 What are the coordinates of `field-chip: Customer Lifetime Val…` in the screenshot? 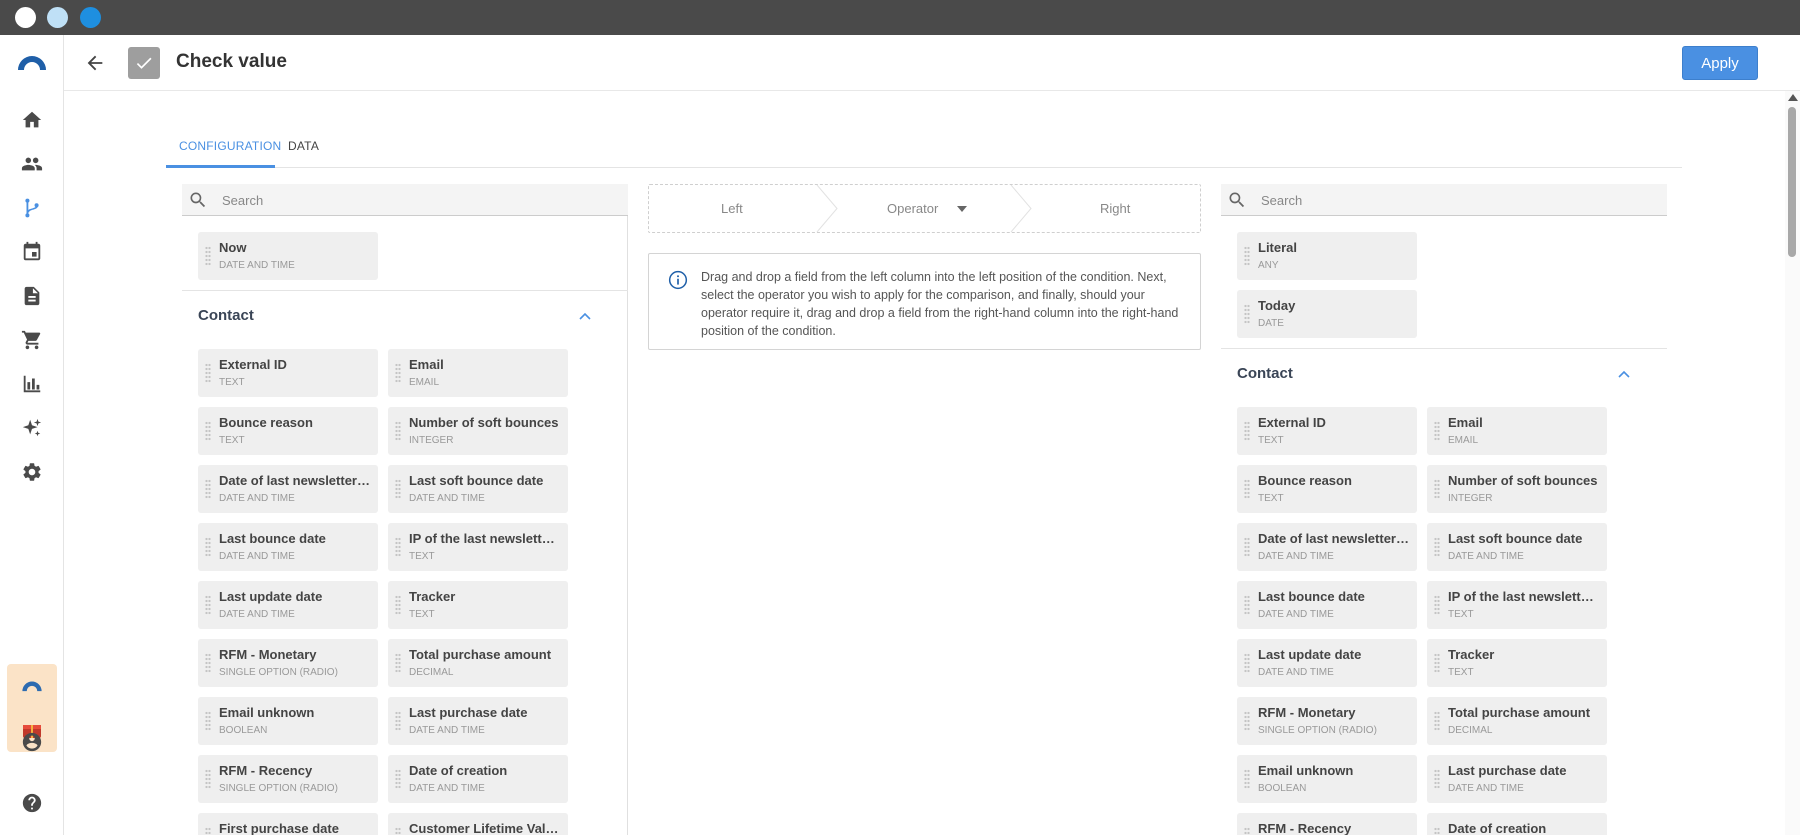 It's located at (478, 824).